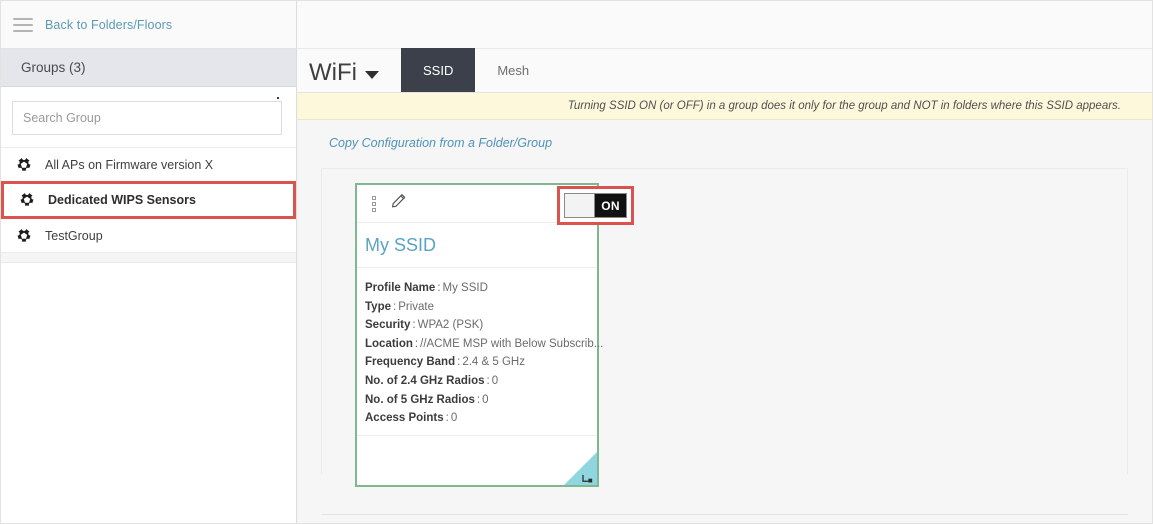 The image size is (1153, 524). What do you see at coordinates (416, 306) in the screenshot?
I see `detail-value: Private` at bounding box center [416, 306].